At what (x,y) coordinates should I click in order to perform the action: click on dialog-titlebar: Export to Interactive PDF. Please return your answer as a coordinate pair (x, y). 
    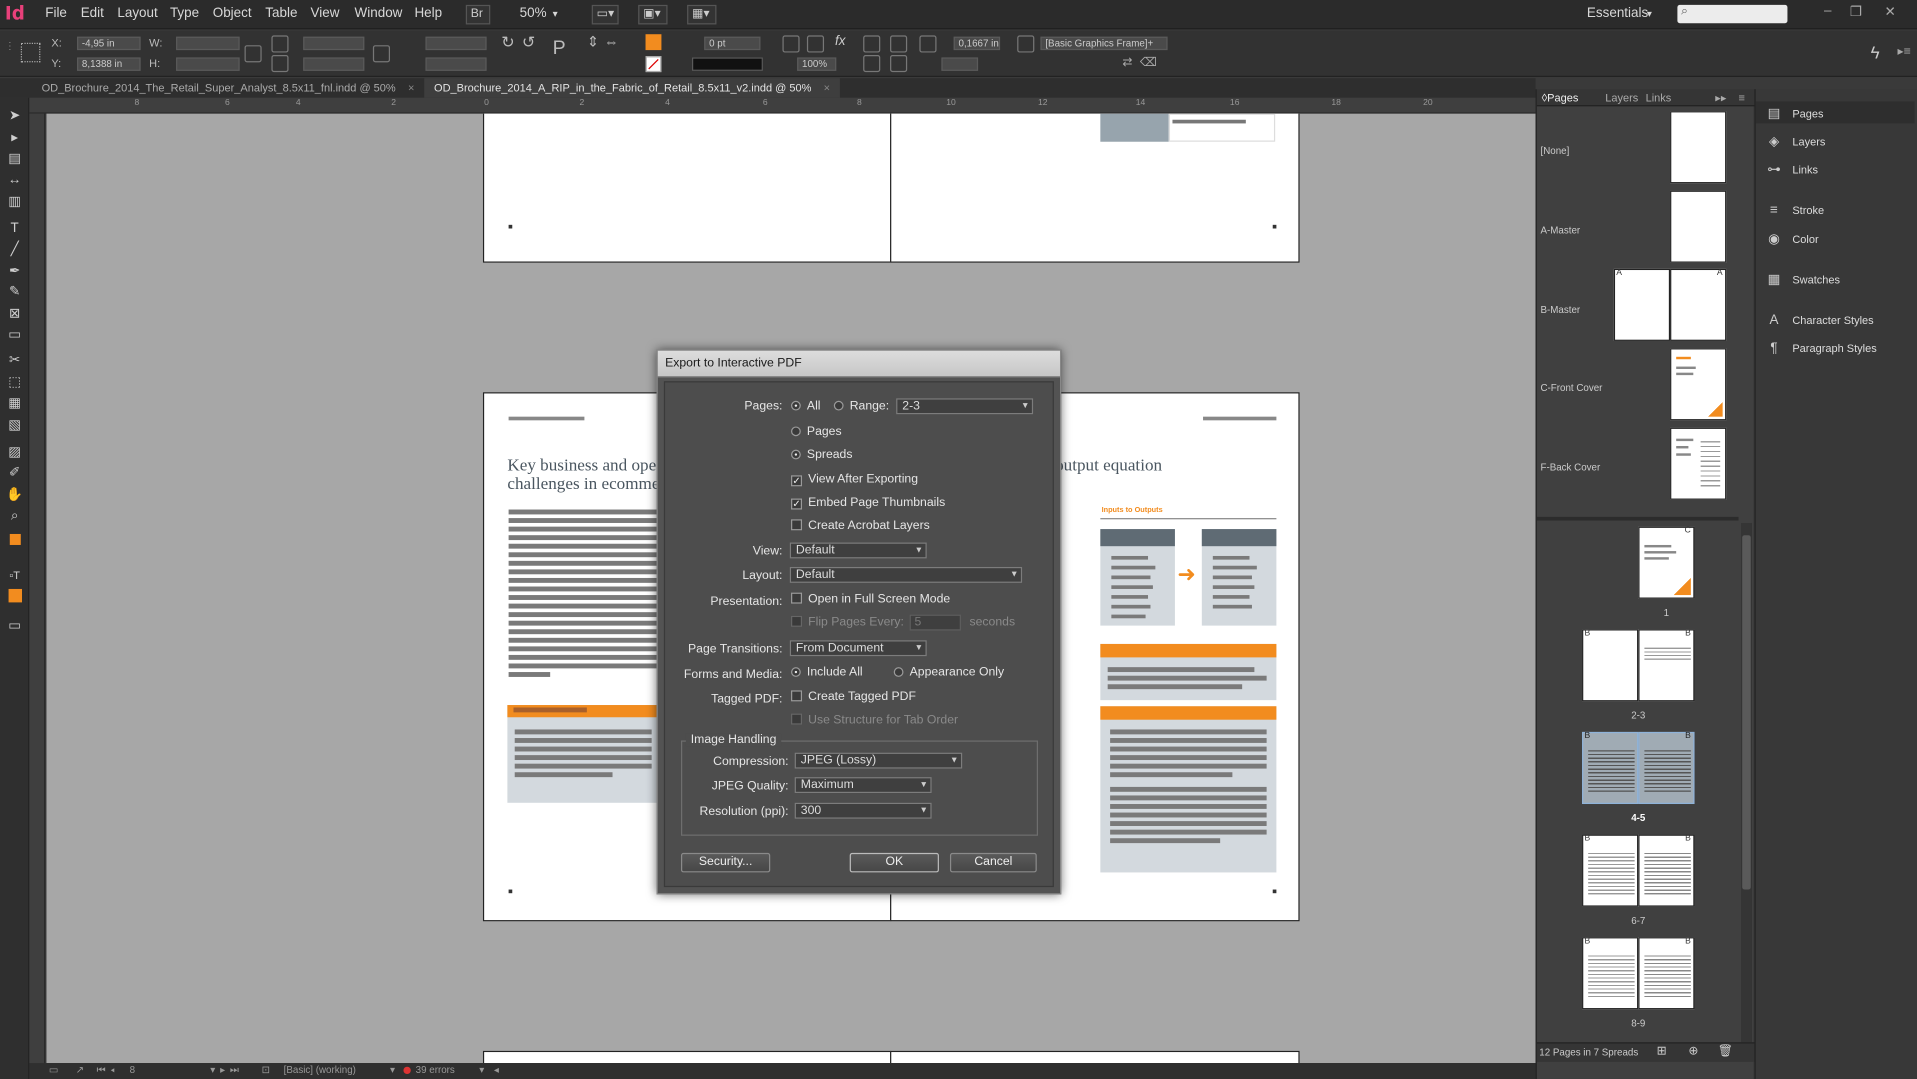
    Looking at the image, I should click on (858, 364).